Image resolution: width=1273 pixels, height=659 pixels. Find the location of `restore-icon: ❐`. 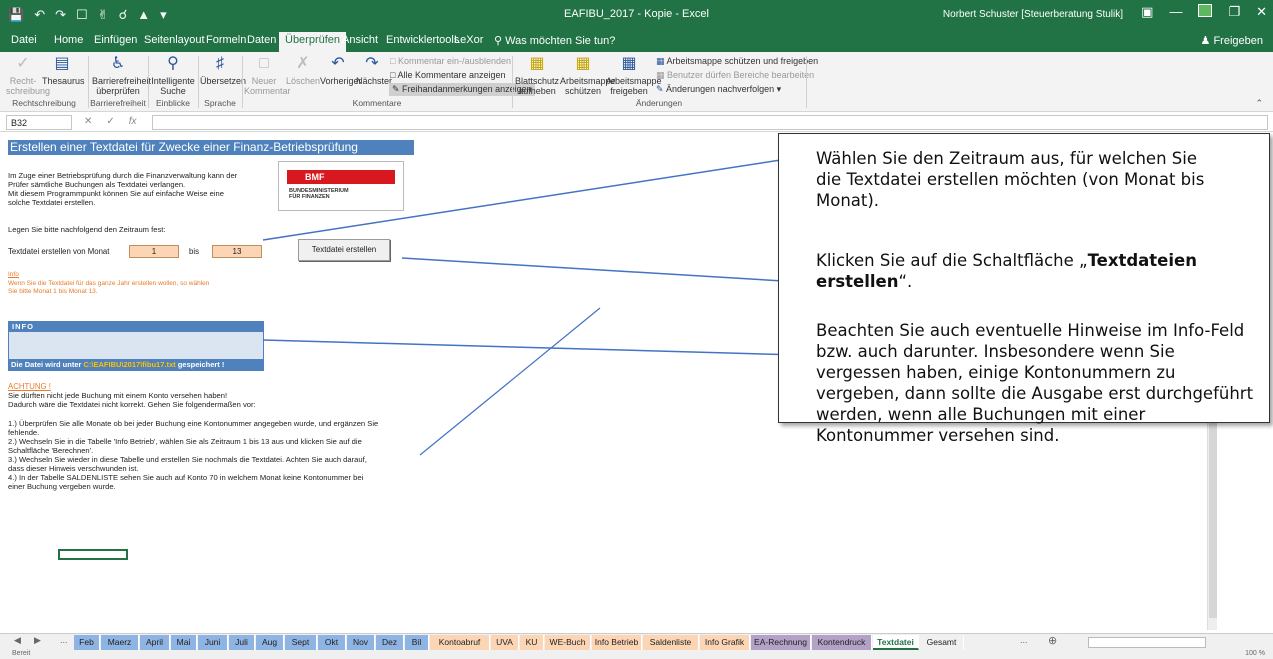

restore-icon: ❐ is located at coordinates (1234, 12).